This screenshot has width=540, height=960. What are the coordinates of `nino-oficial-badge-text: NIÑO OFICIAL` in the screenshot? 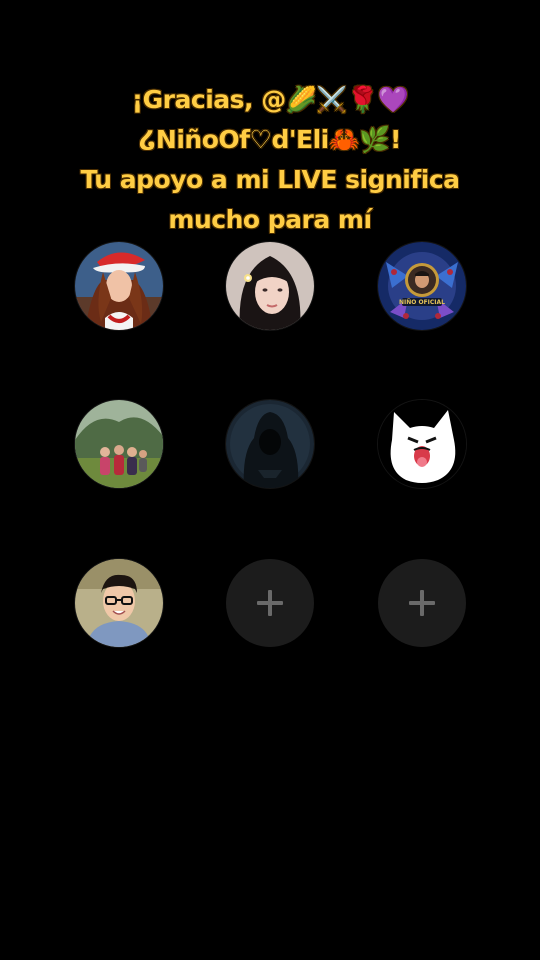 It's located at (422, 302).